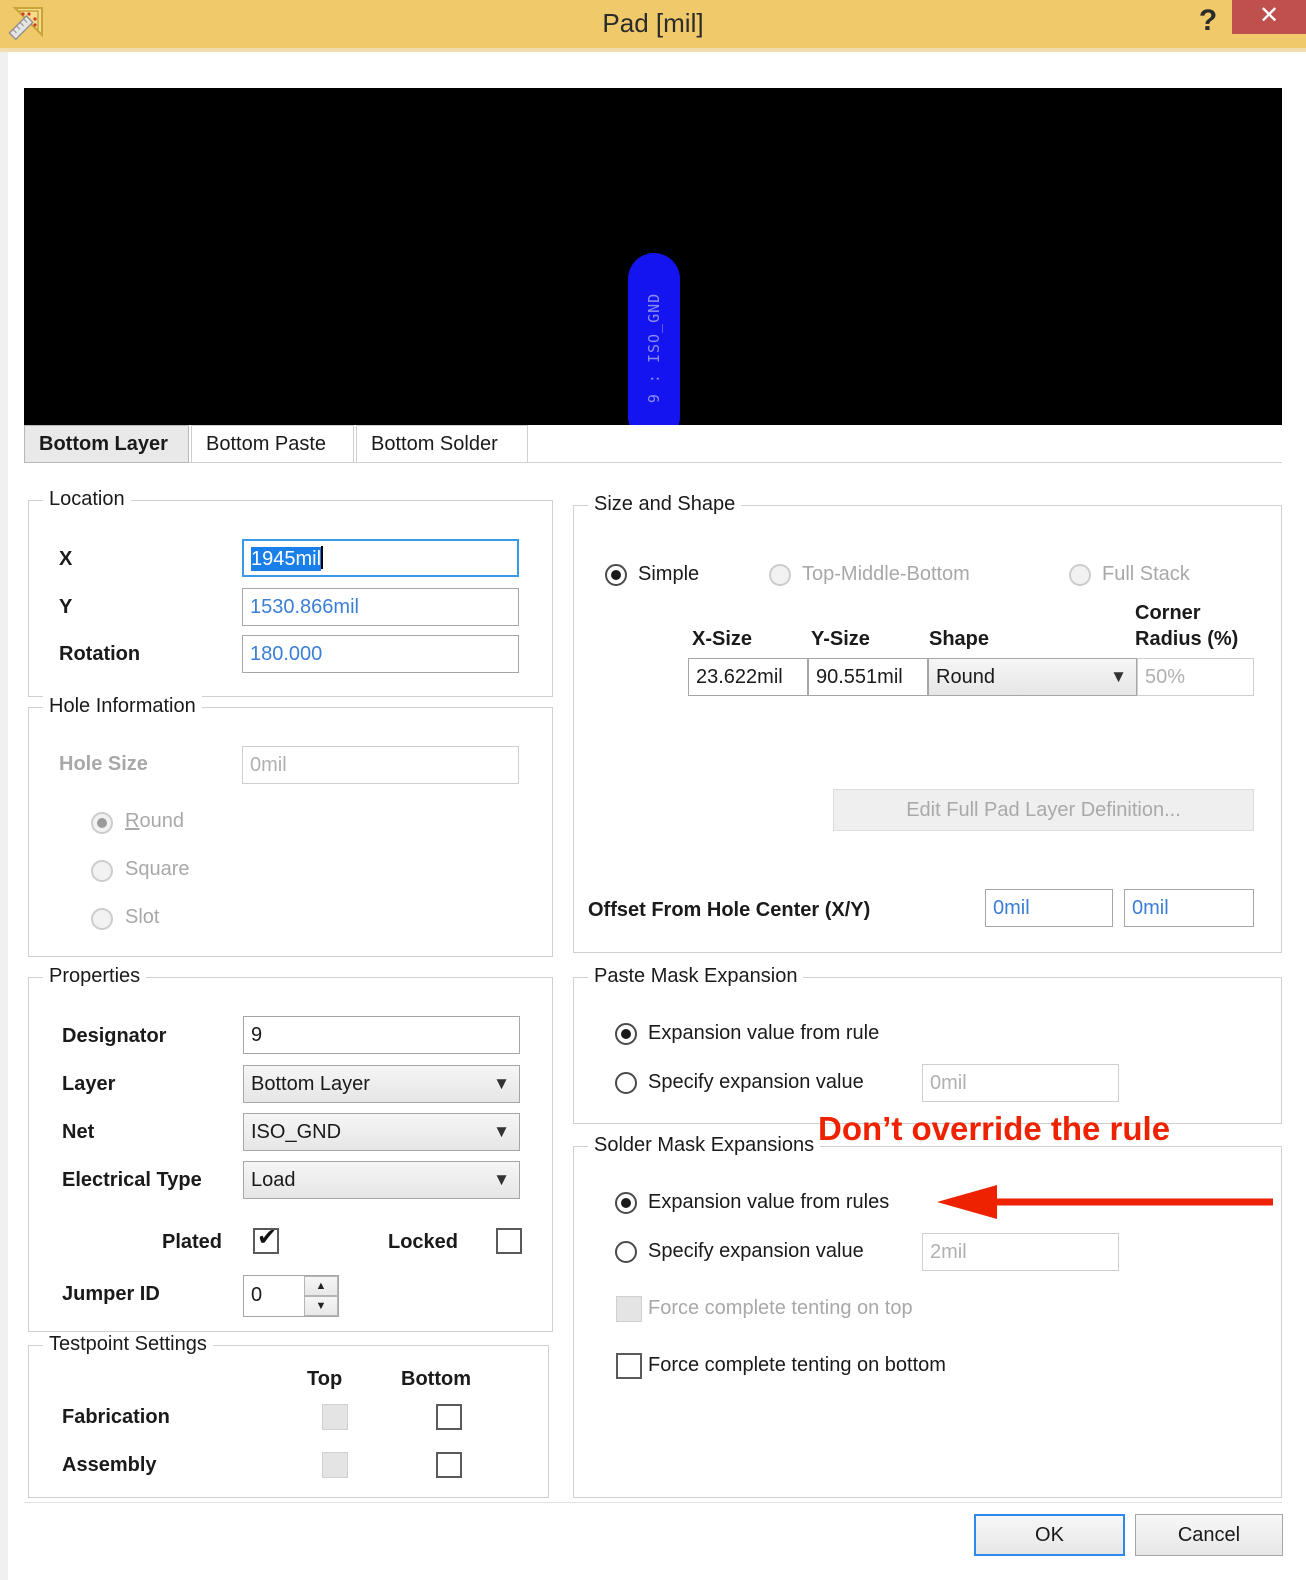  What do you see at coordinates (161, 821) in the screenshot?
I see `hole-shape-round-text: ound` at bounding box center [161, 821].